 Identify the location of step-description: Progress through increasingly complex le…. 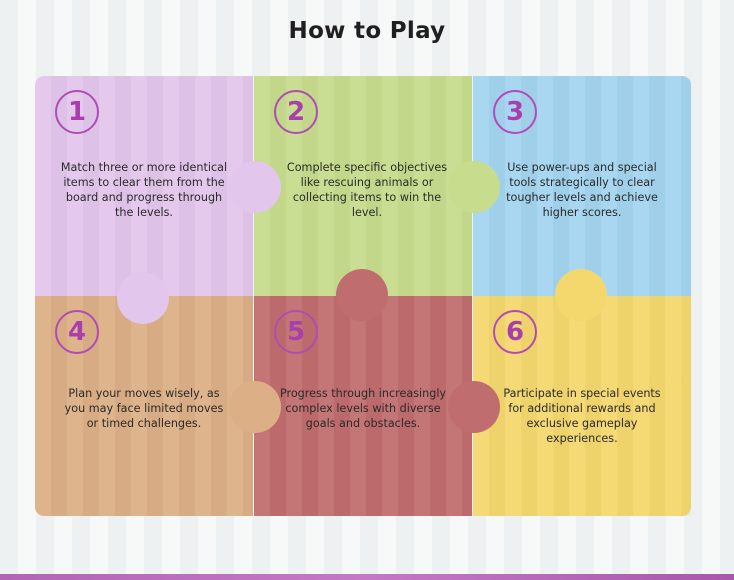
(363, 408).